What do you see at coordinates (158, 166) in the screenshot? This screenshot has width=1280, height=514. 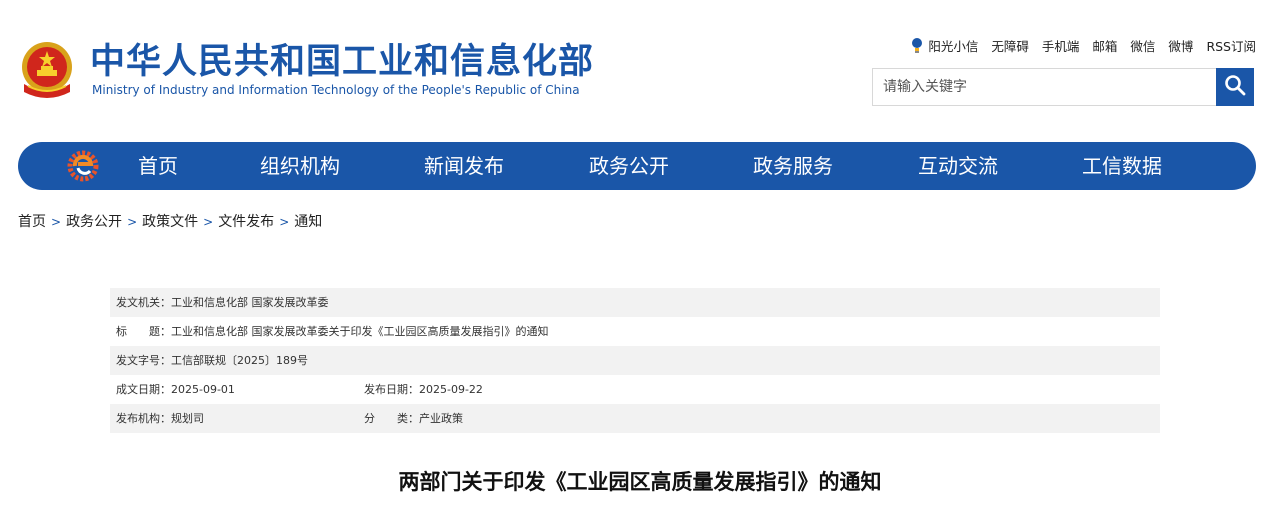 I see `nav-home: 首页` at bounding box center [158, 166].